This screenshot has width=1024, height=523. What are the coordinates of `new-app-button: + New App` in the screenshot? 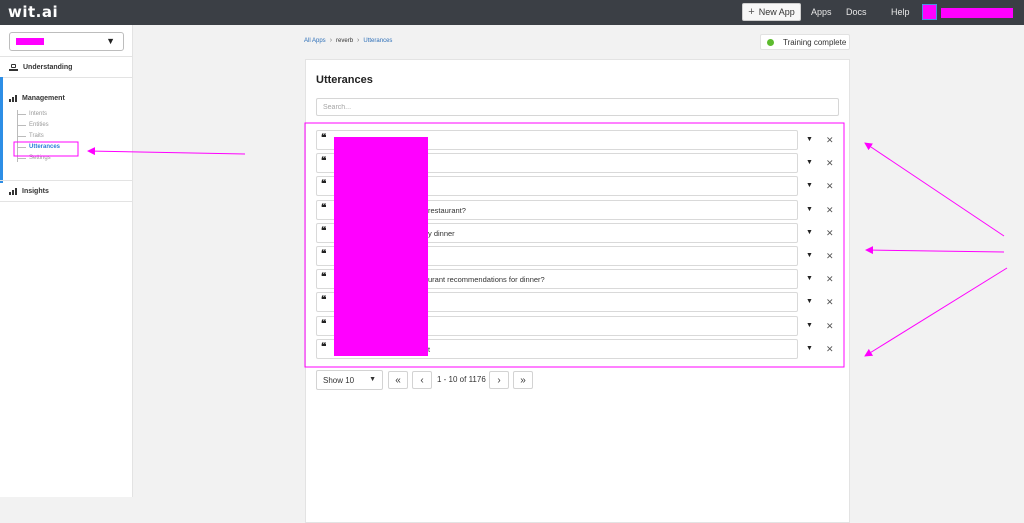 It's located at (771, 12).